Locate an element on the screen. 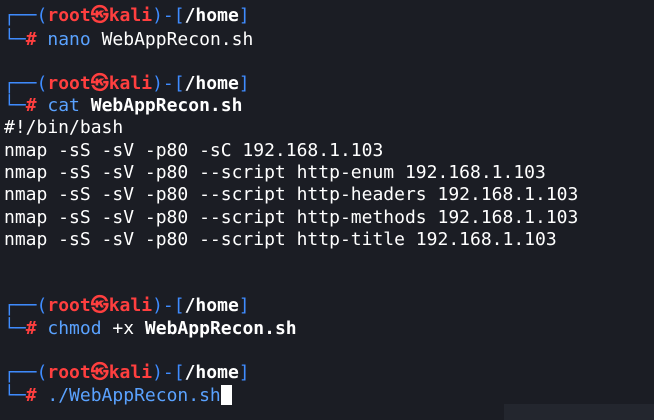 The image size is (654, 420). command-line: └─# cat WebAppRecon.sh is located at coordinates (123, 105).